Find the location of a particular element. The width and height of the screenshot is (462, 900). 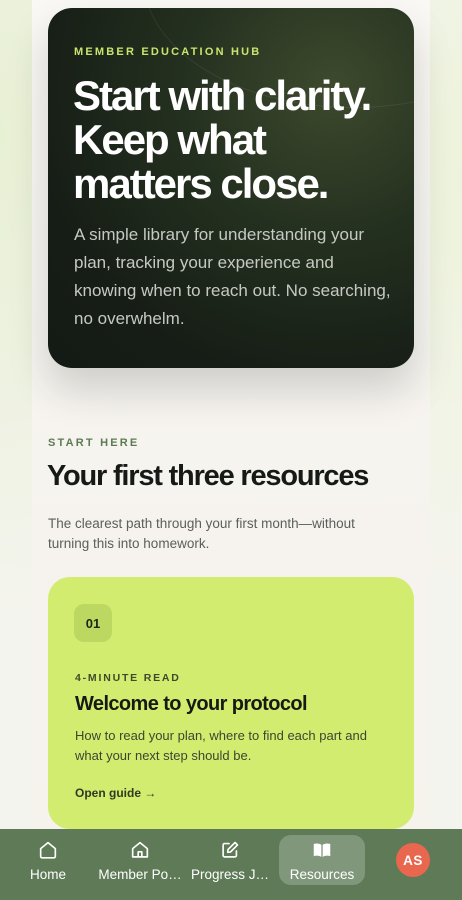

bottom-navigation: Home Member Po… Progress J… Resources AS is located at coordinates (231, 864).